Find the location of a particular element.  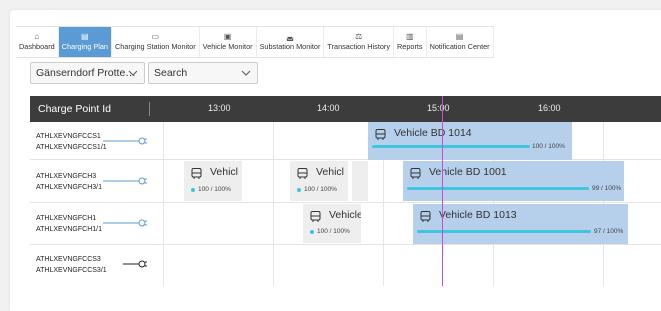

charge-point-id: ATHLXEVNGFCH3 is located at coordinates (66, 176).